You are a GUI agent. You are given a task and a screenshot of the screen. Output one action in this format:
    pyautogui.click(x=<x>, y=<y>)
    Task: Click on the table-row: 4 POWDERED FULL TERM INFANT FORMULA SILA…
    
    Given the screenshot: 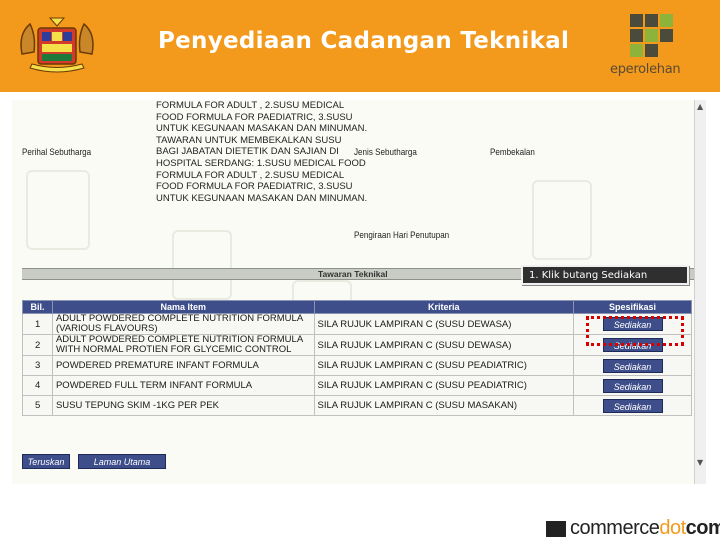 What is the action you would take?
    pyautogui.click(x=357, y=385)
    